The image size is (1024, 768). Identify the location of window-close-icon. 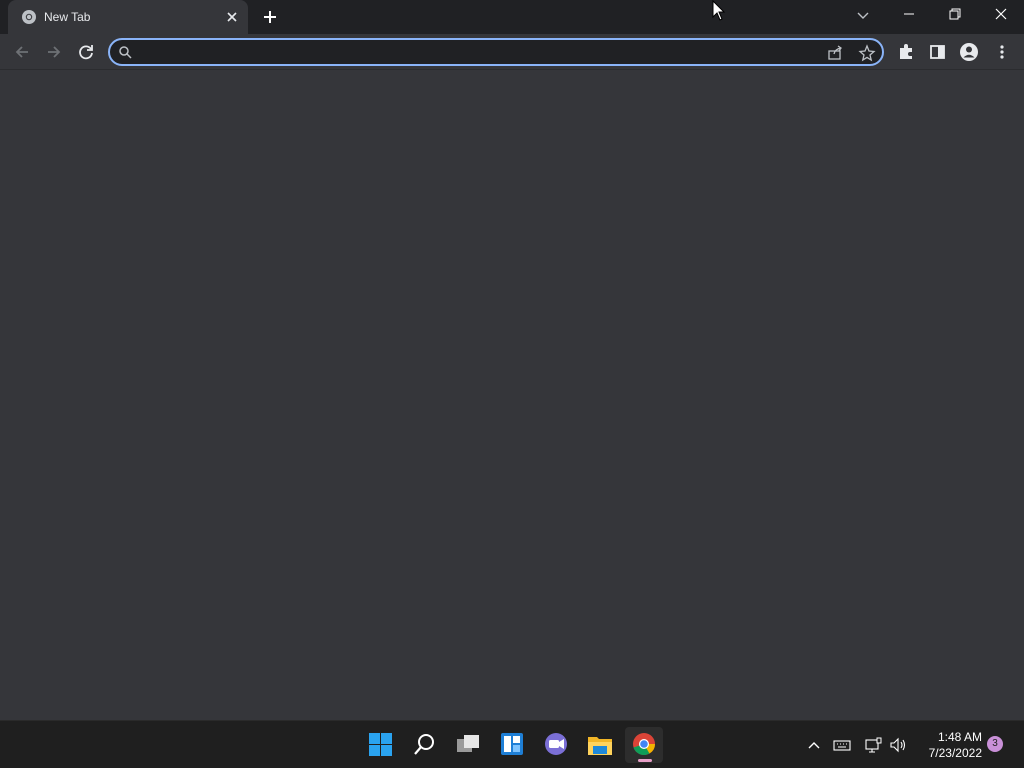
(1001, 15).